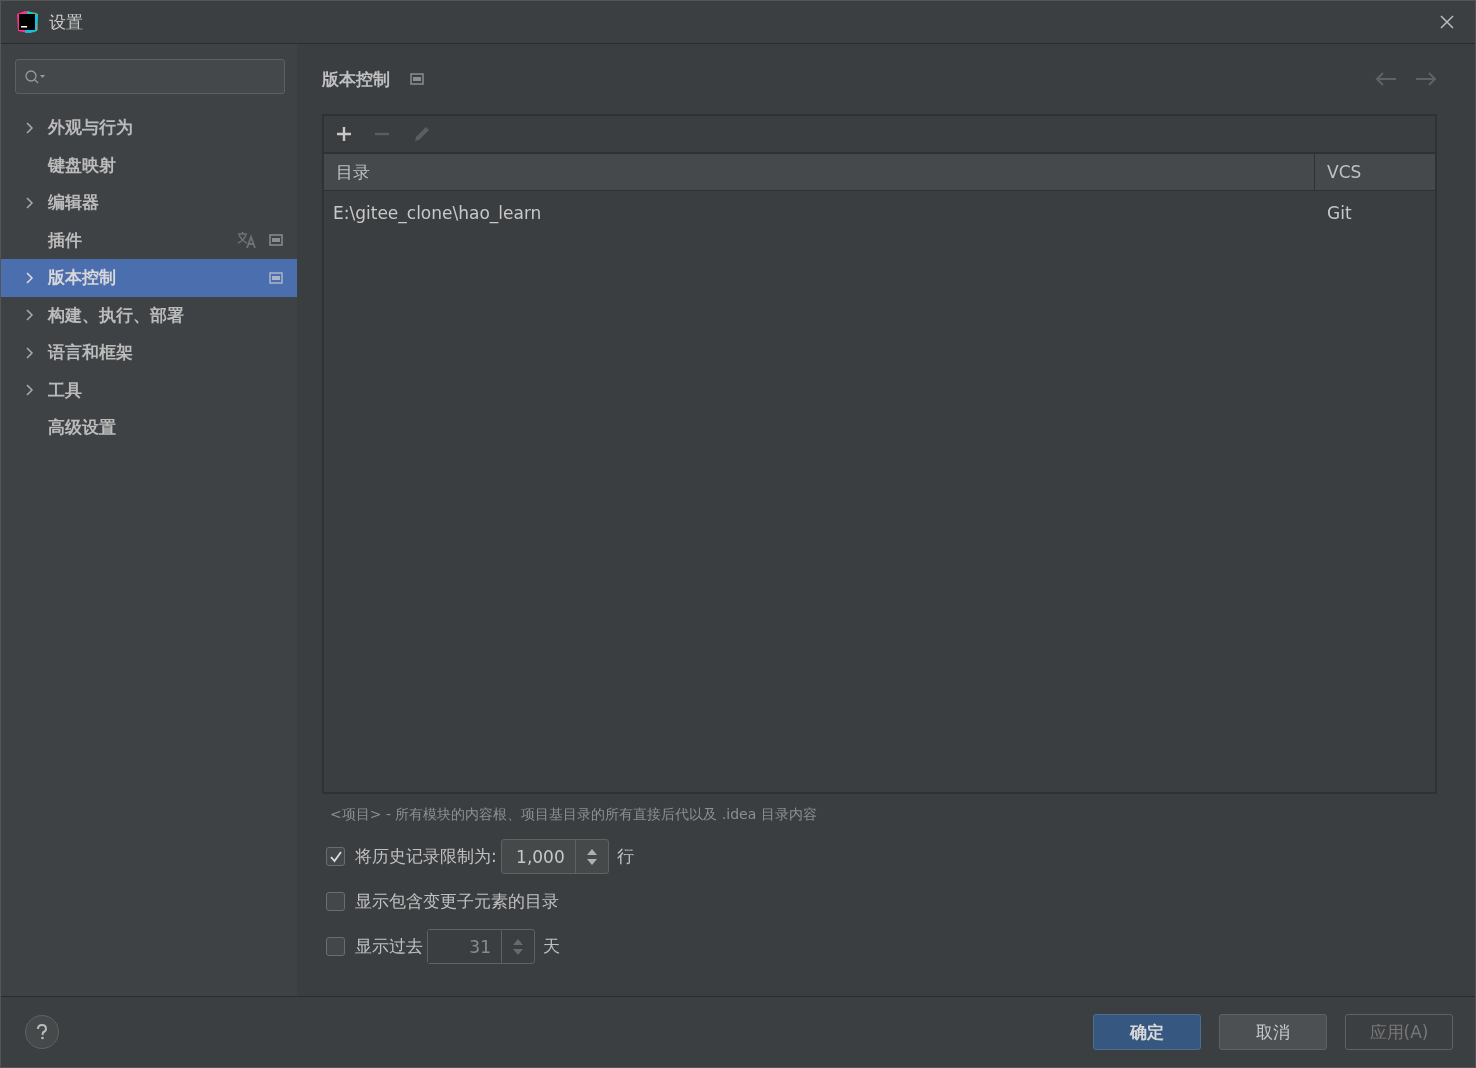  I want to click on number-spinner: 1,000, so click(554, 856).